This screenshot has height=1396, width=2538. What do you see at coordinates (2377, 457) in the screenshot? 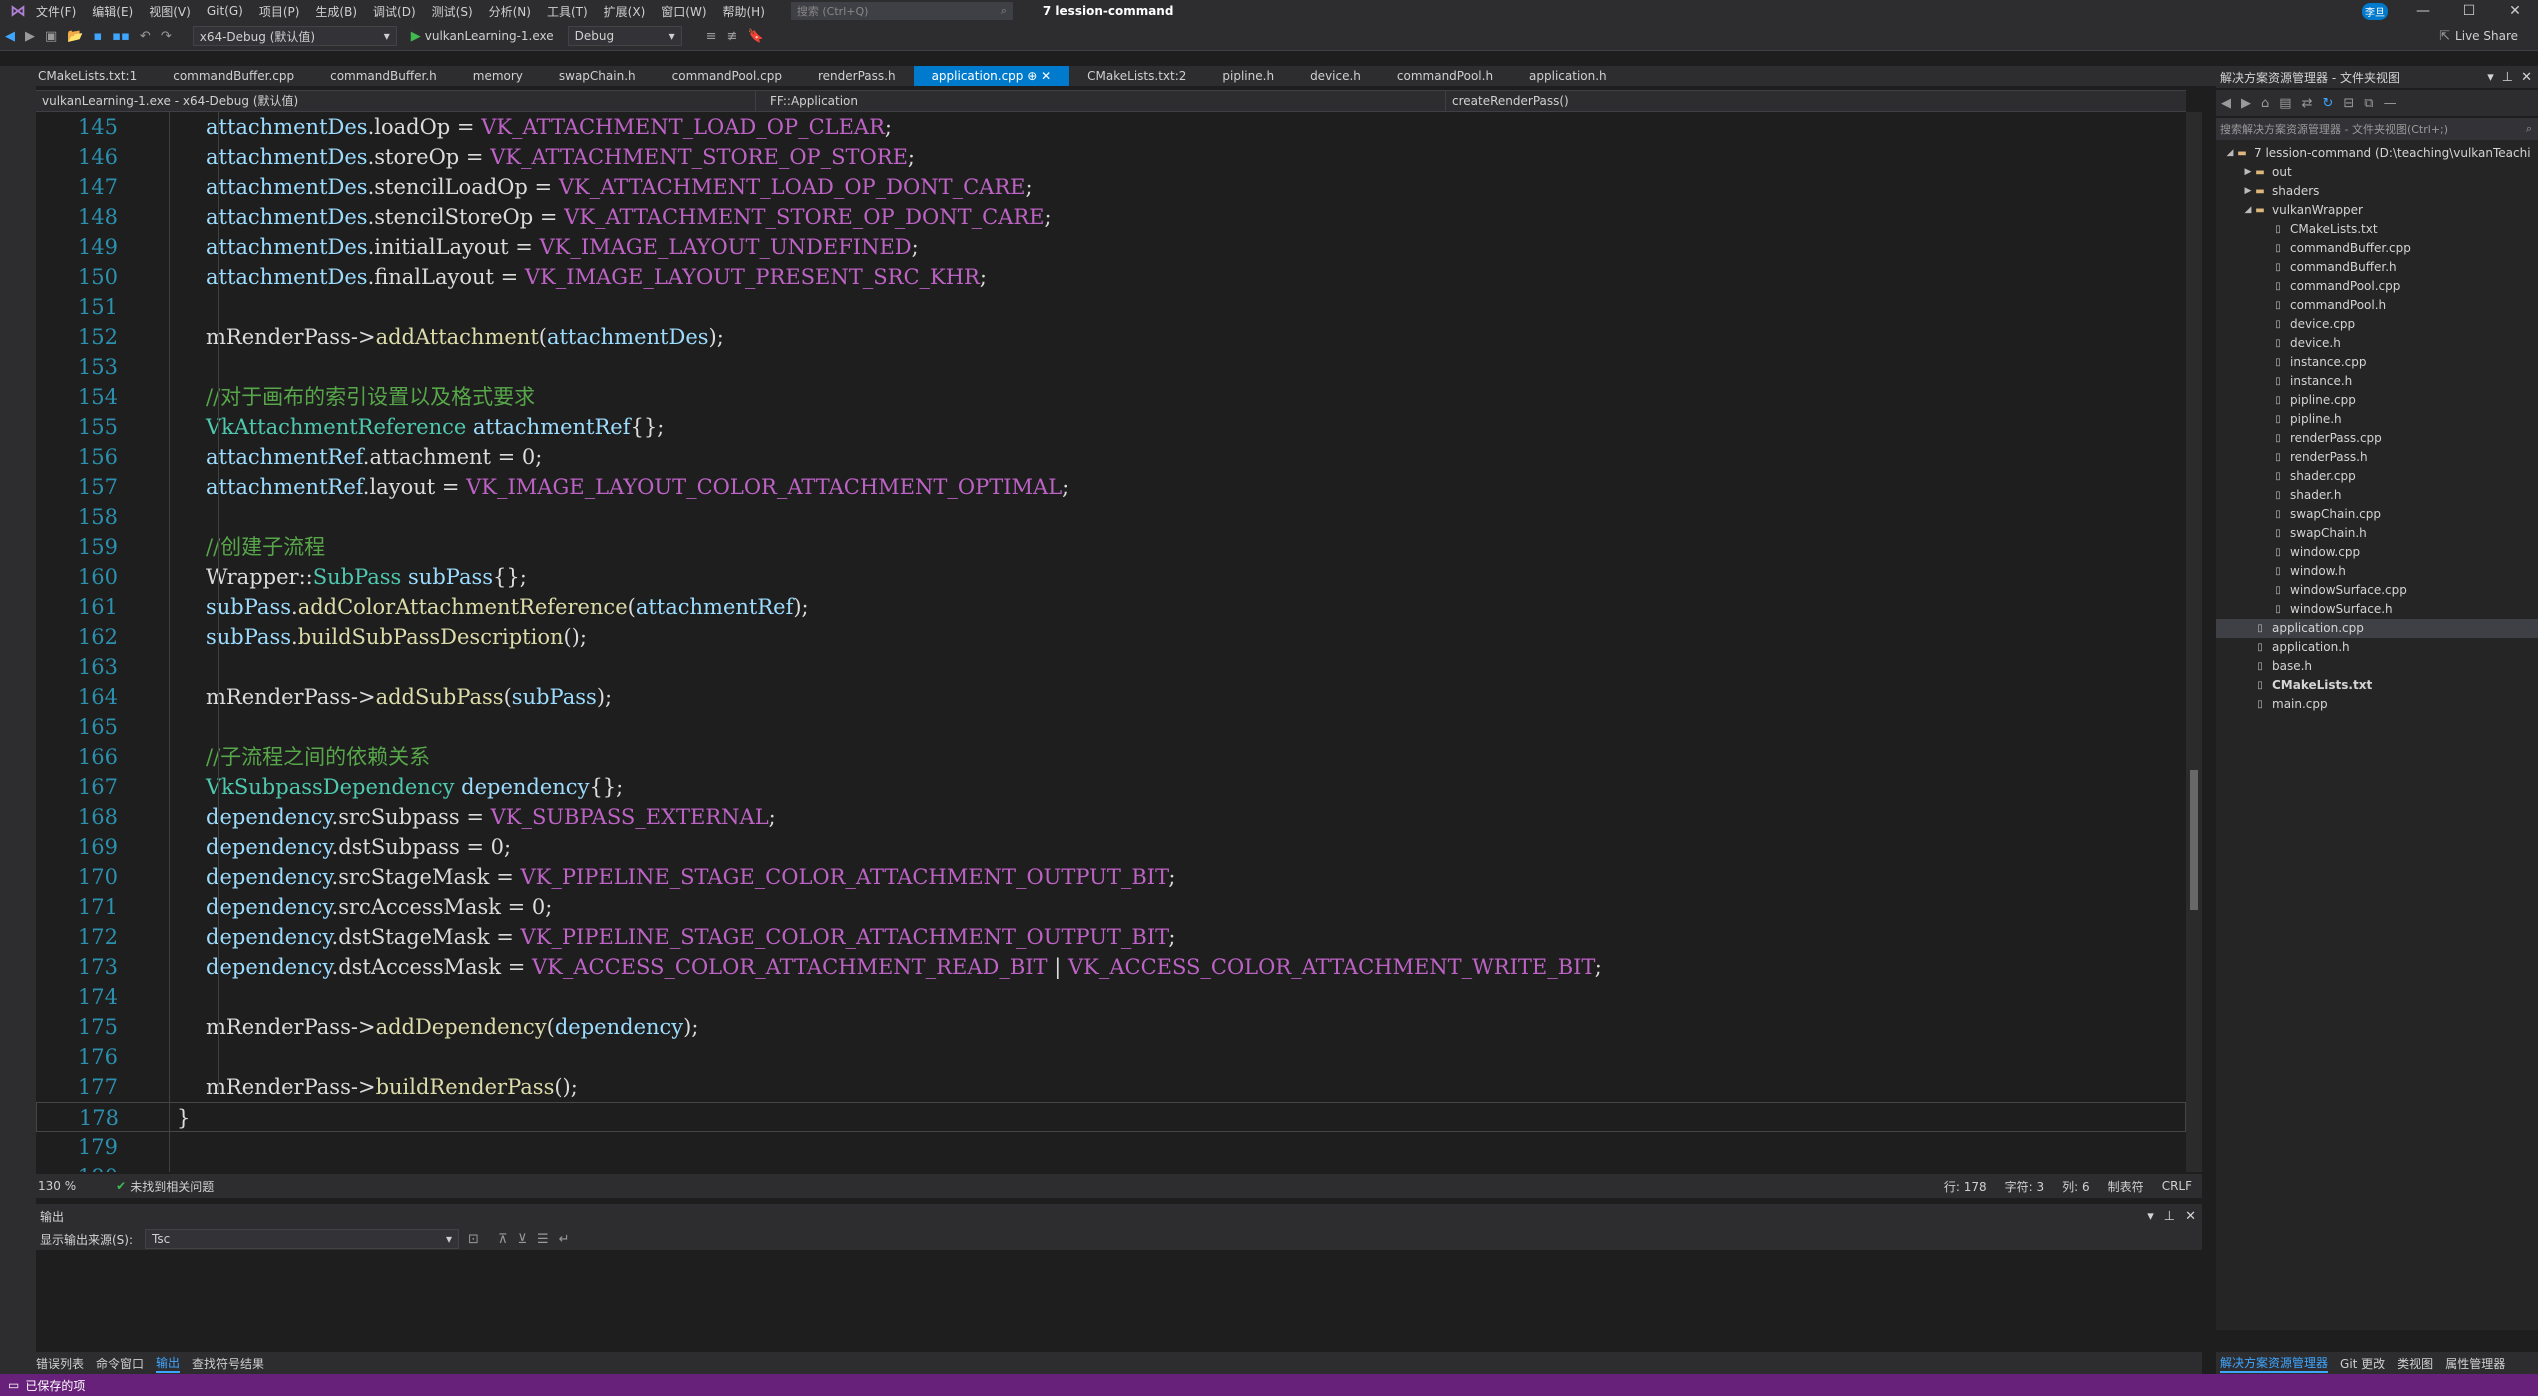
I see `tree-item: ▯ renderPass.h` at bounding box center [2377, 457].